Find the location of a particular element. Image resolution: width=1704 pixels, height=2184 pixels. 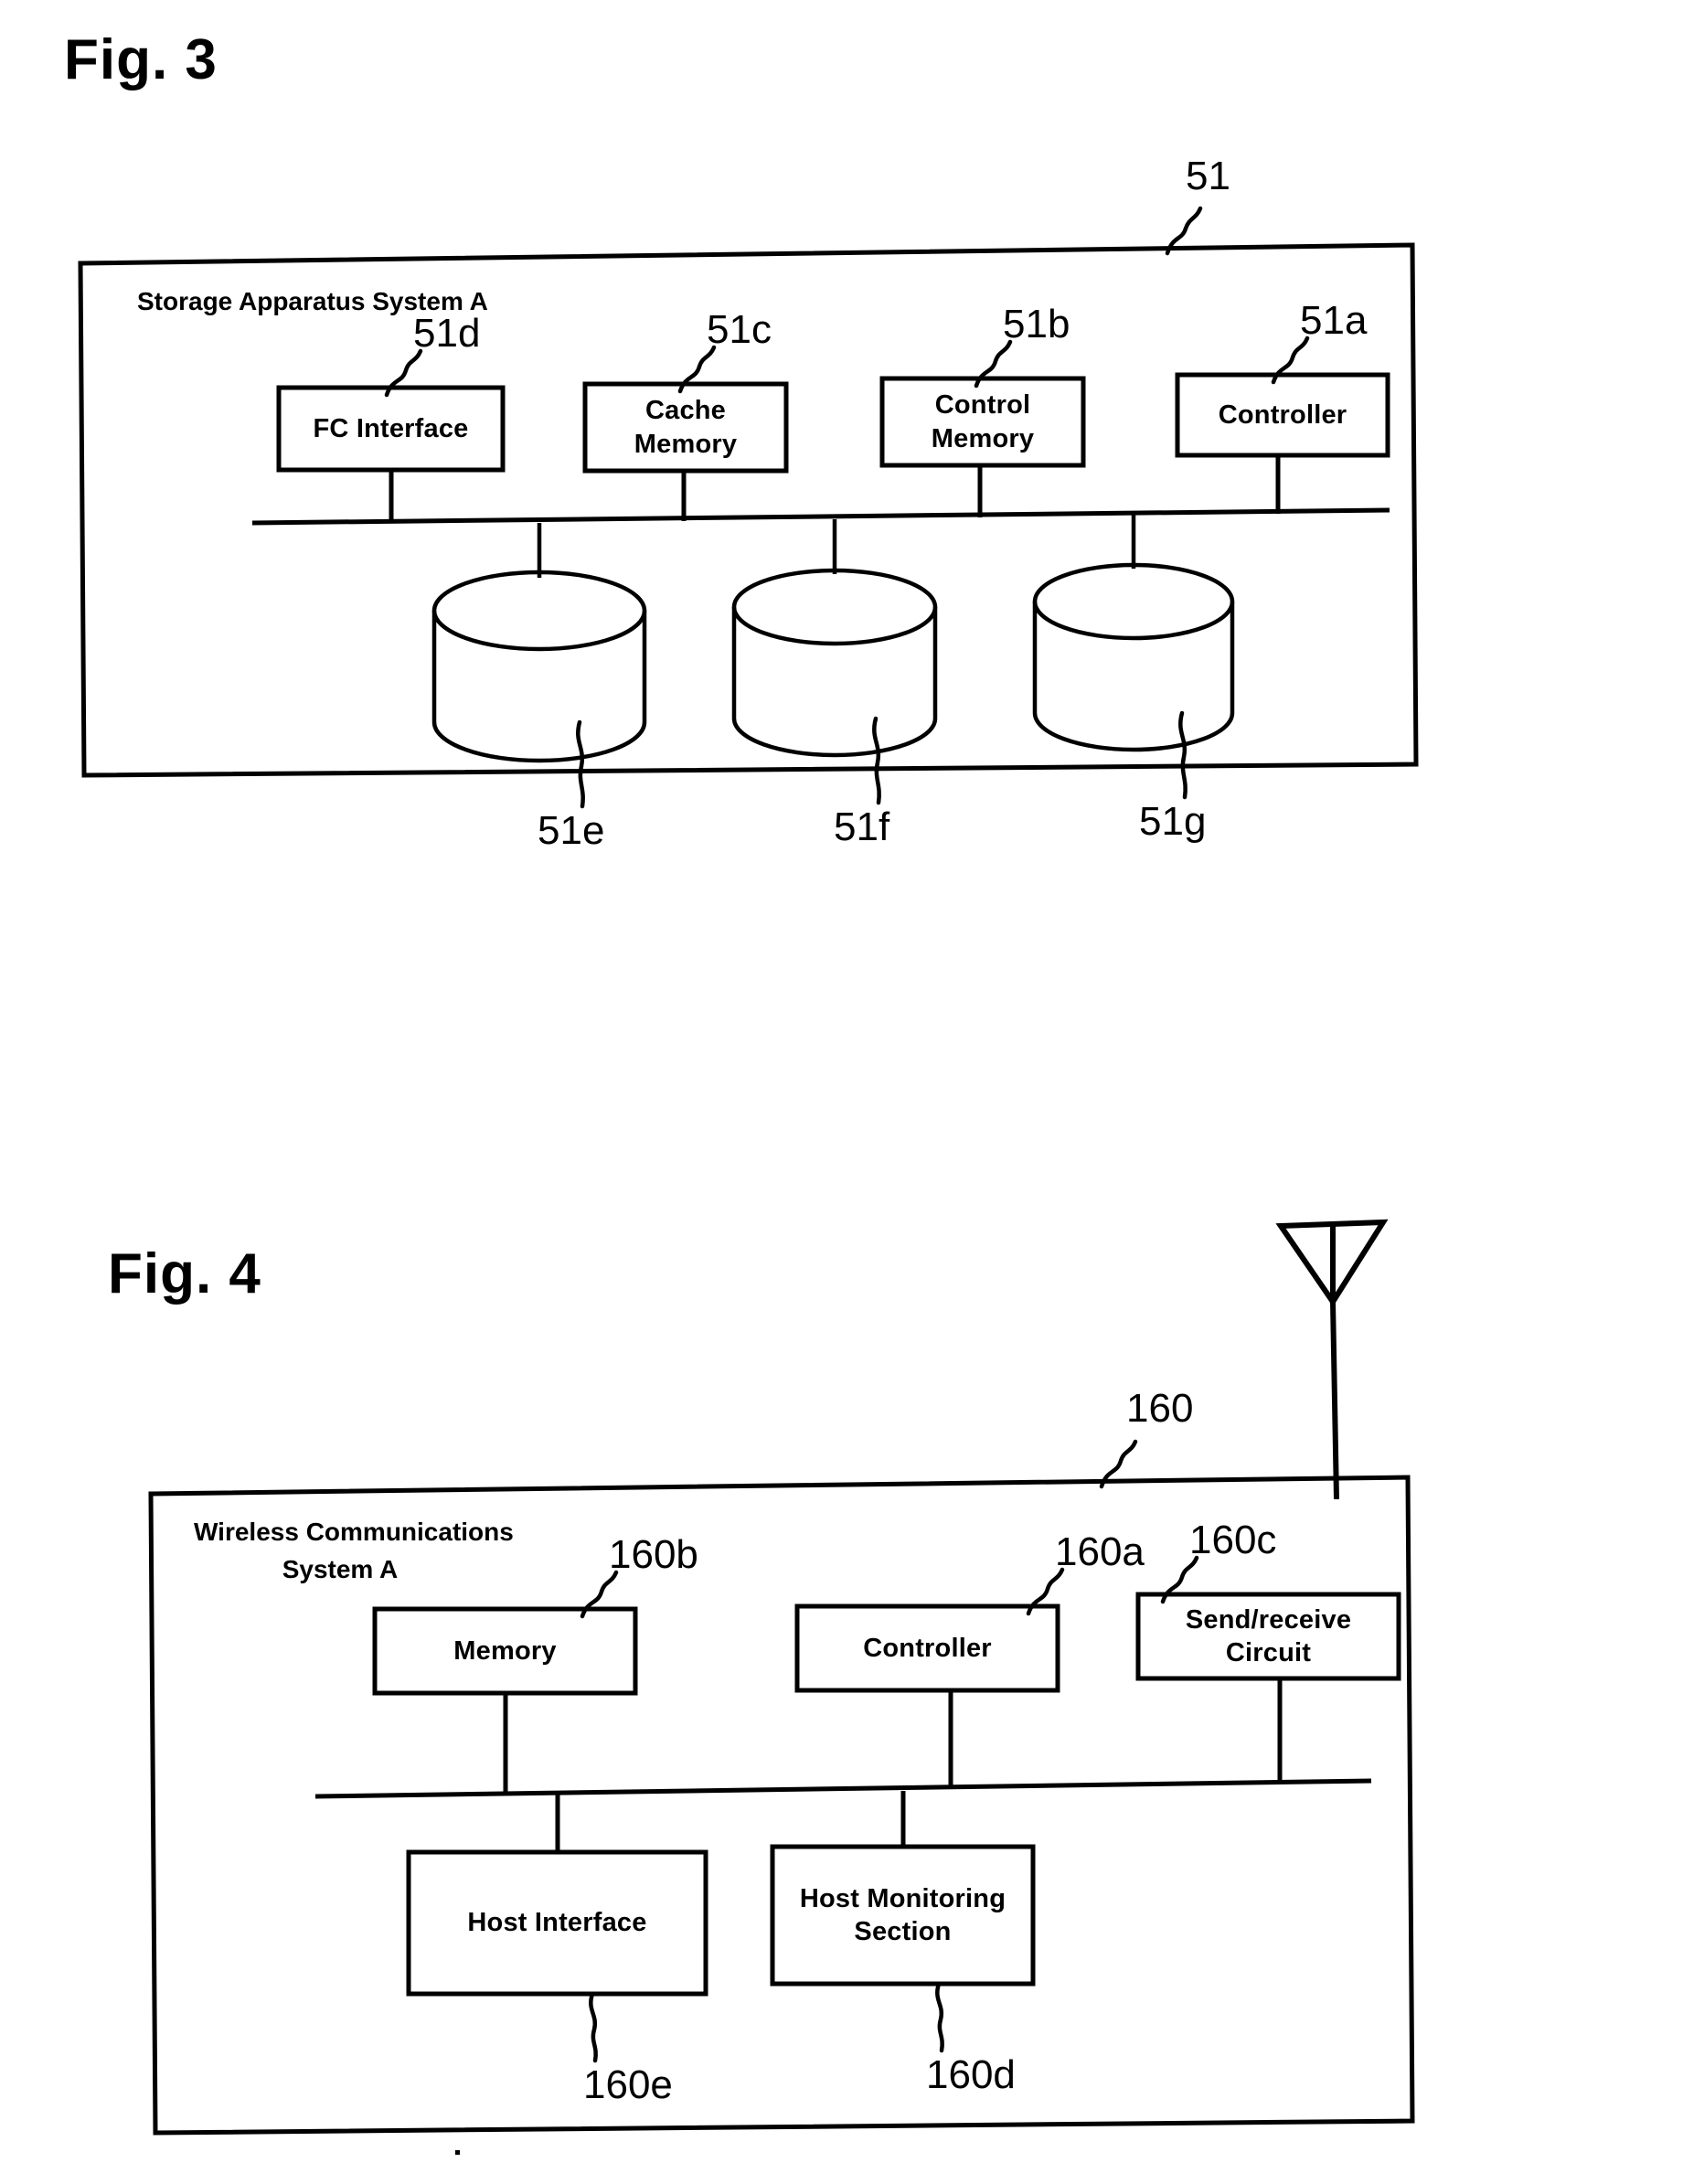

fig3-leader-51f is located at coordinates (877, 761).